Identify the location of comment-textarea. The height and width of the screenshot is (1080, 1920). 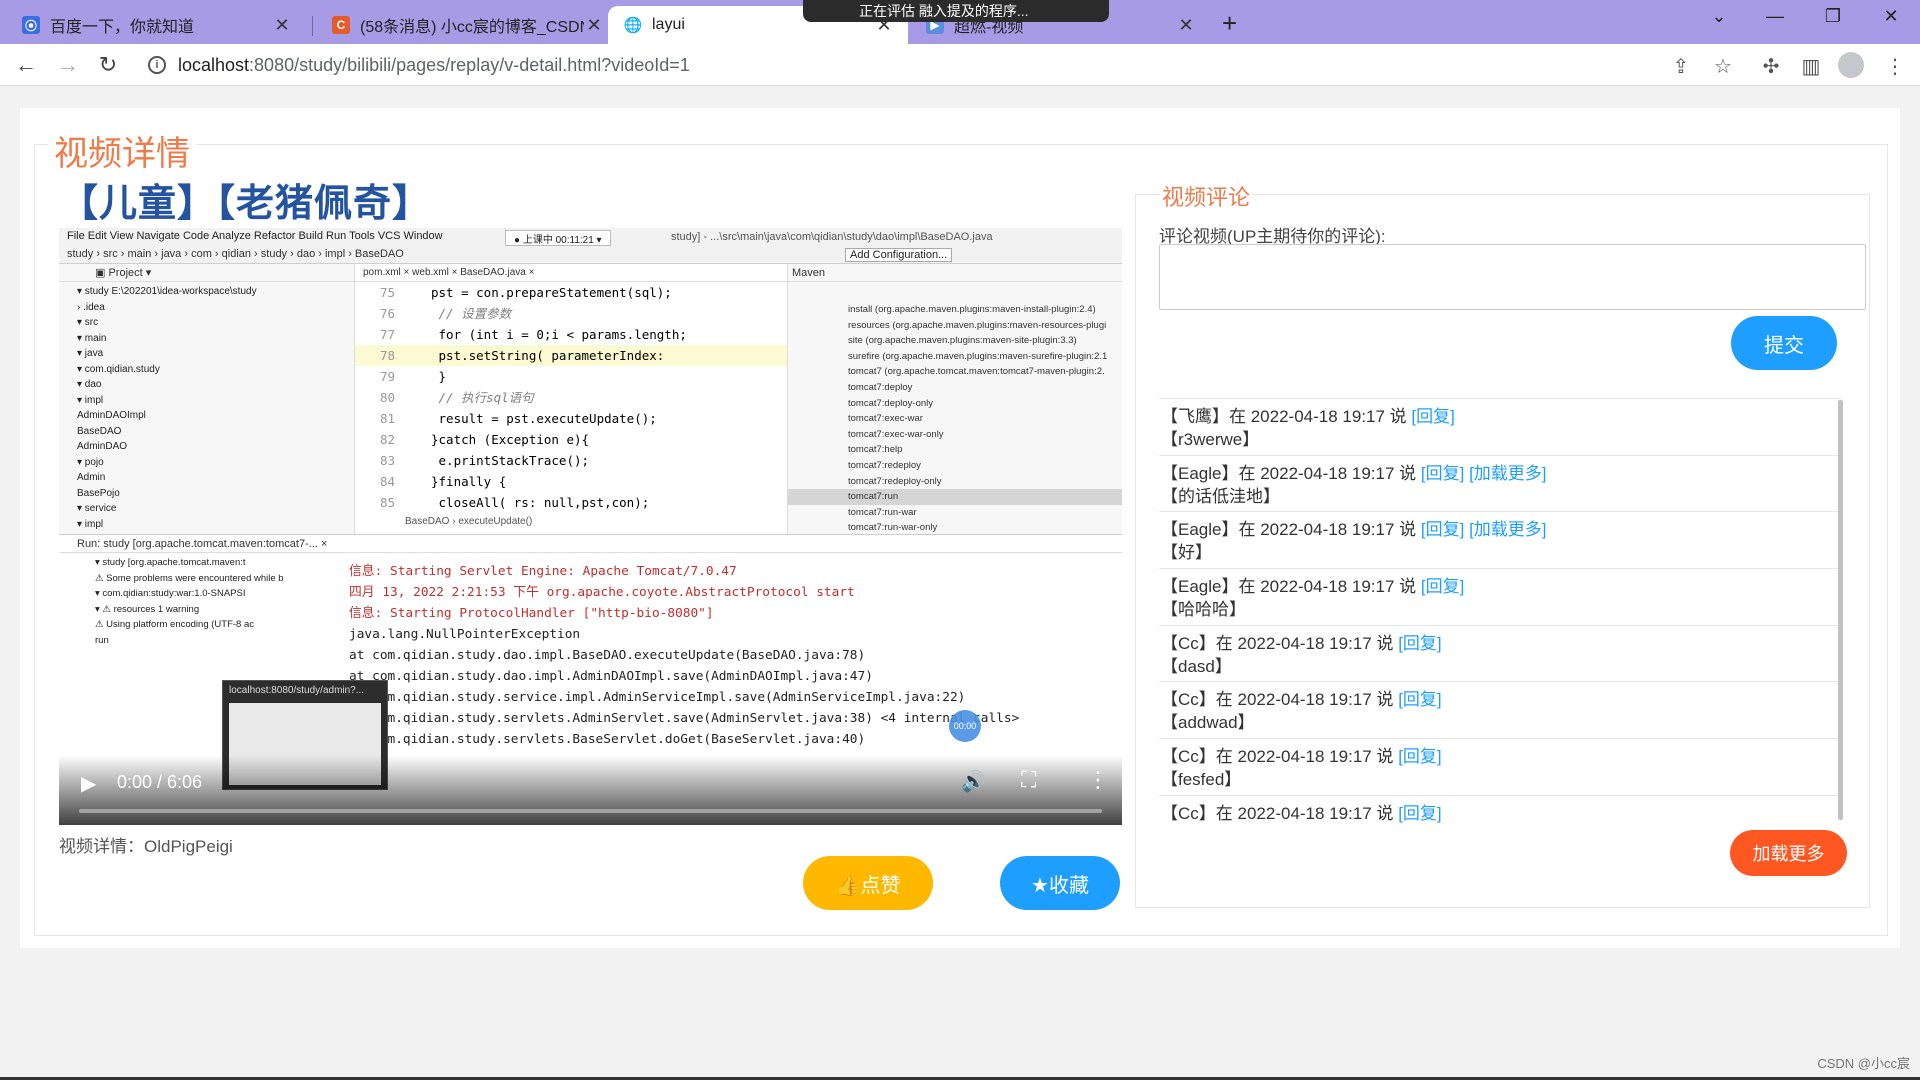
(1512, 277).